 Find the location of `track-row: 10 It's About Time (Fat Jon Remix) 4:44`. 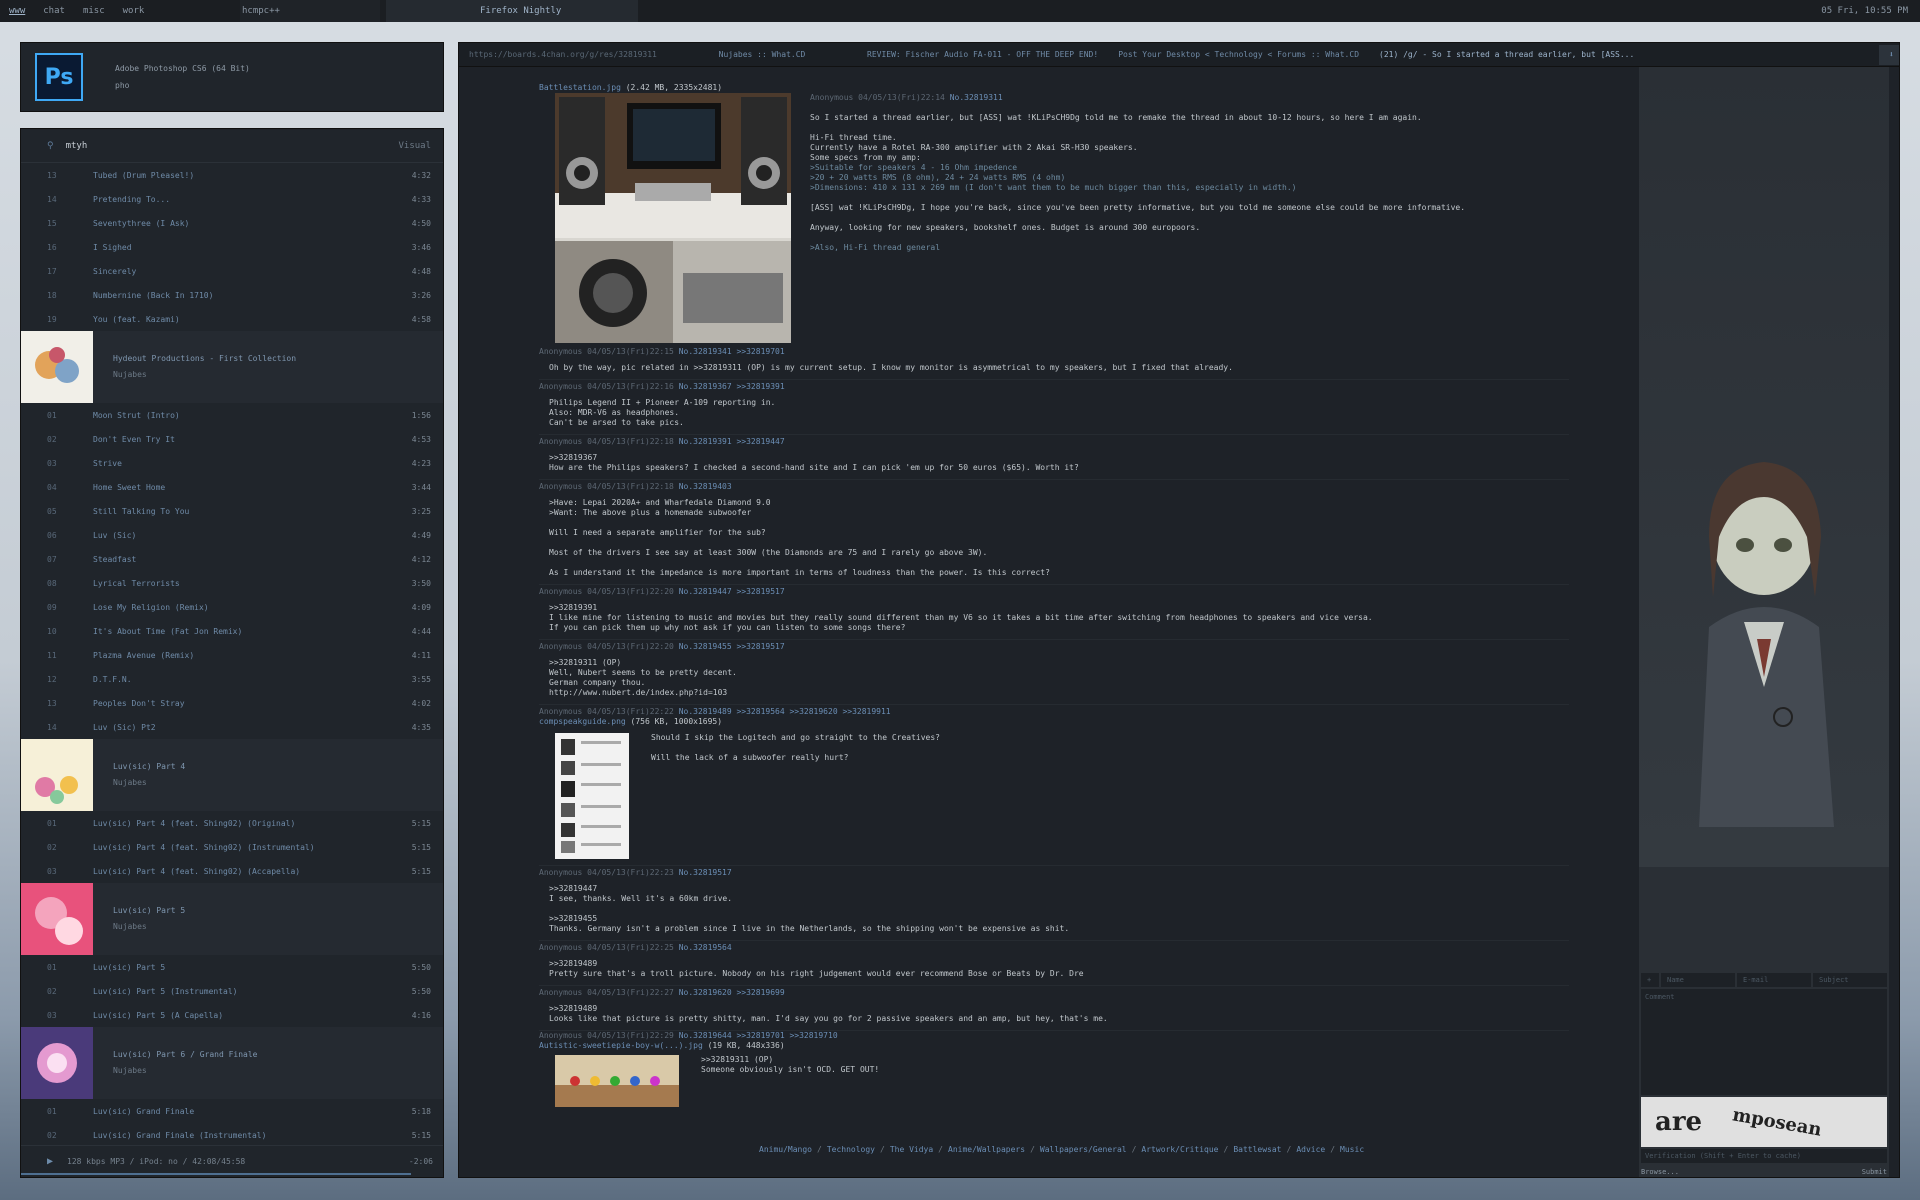

track-row: 10 It's About Time (Fat Jon Remix) 4:44 is located at coordinates (232, 631).